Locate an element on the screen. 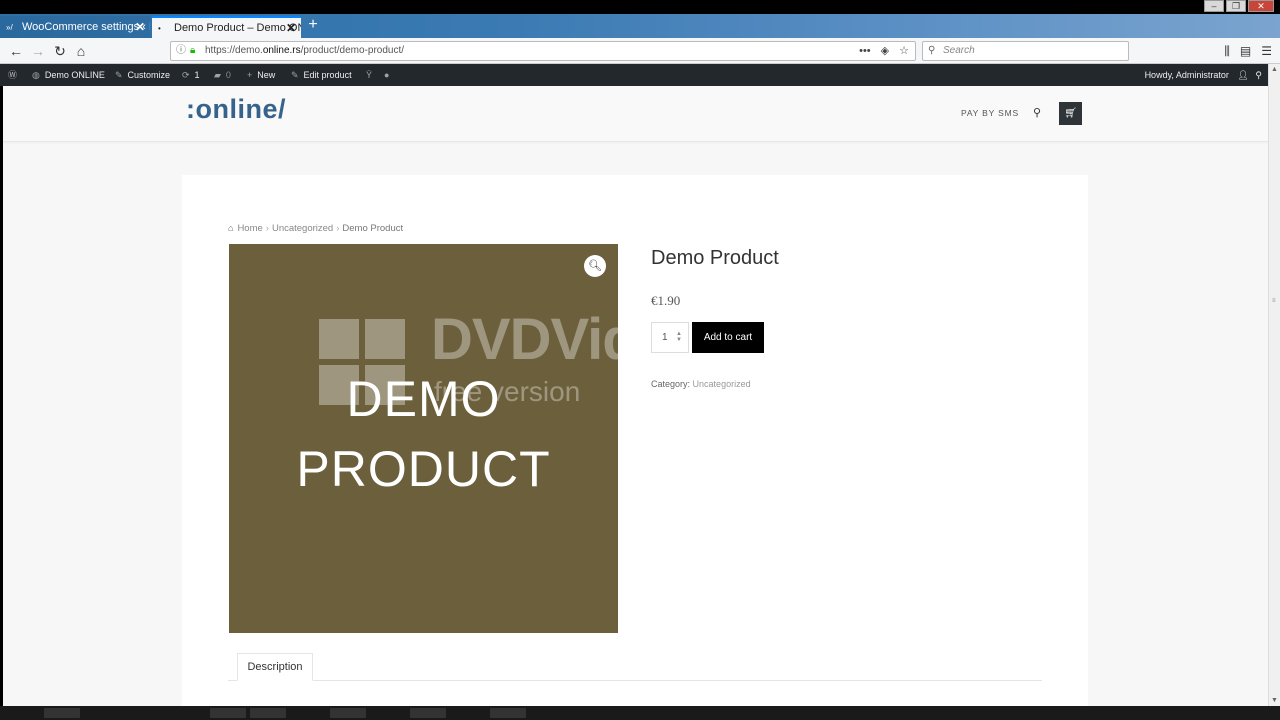 This screenshot has width=1280, height=720. site-header: :online/ PAY BY SMS ⚲ 🛒︎ is located at coordinates (635, 114).